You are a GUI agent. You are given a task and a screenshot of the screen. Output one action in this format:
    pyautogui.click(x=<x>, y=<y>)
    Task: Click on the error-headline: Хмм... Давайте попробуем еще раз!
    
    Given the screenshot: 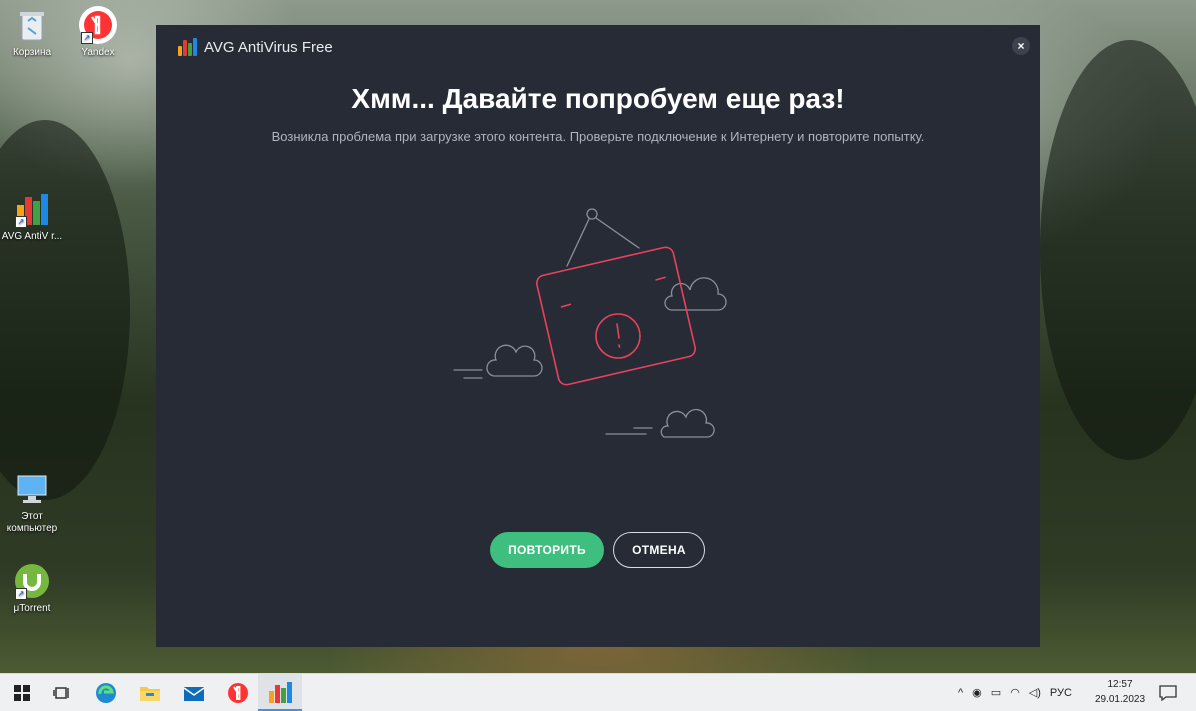 What is the action you would take?
    pyautogui.click(x=598, y=98)
    